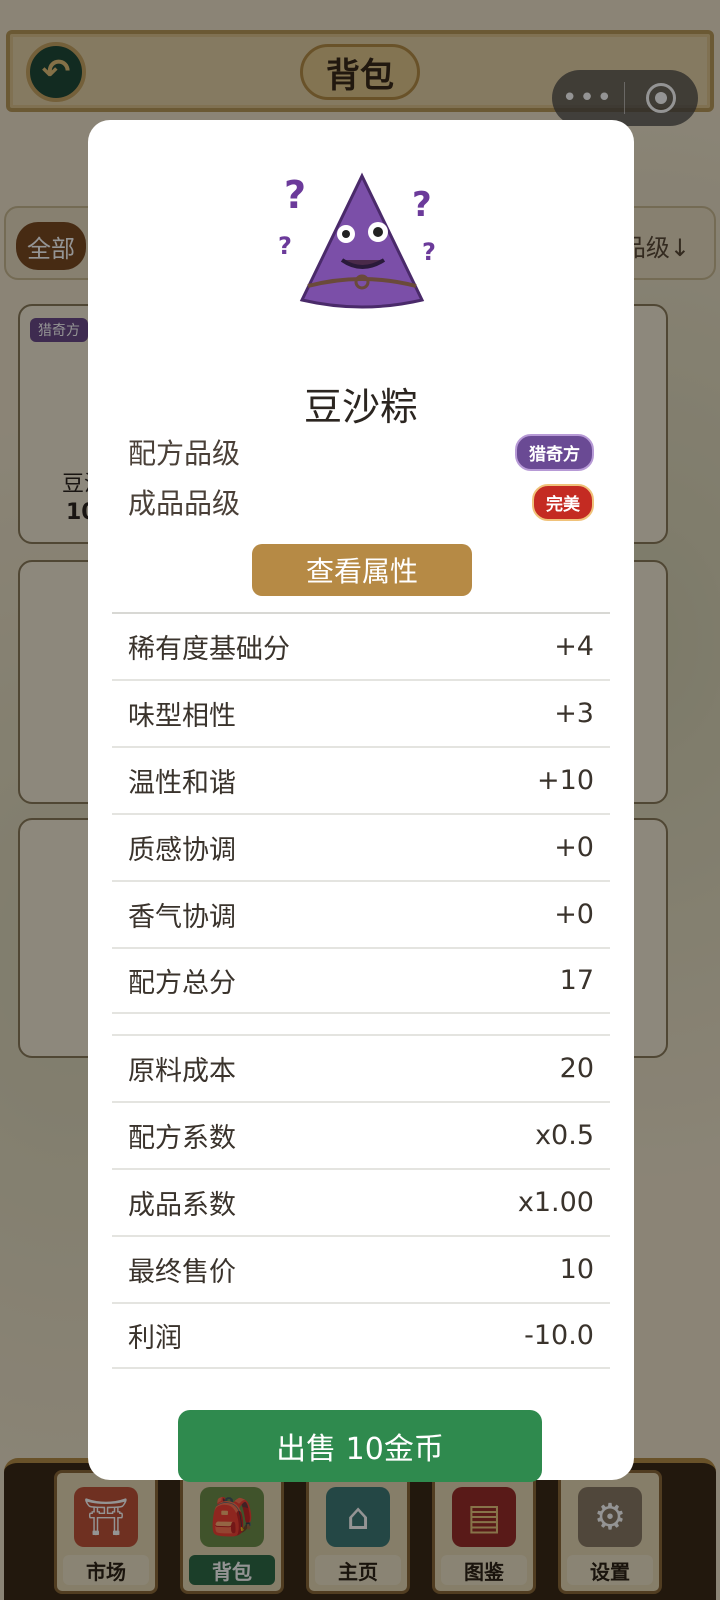 The height and width of the screenshot is (1600, 720). I want to click on stat-value: +10, so click(565, 780).